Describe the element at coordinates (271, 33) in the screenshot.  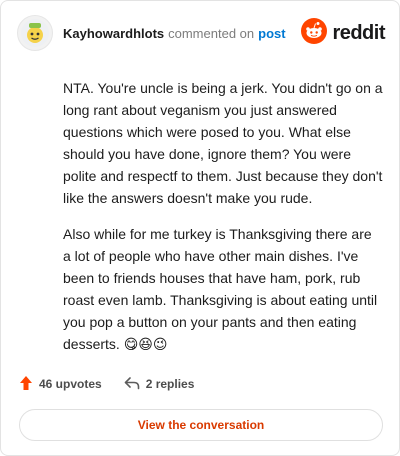
I see `post-link: post` at that location.